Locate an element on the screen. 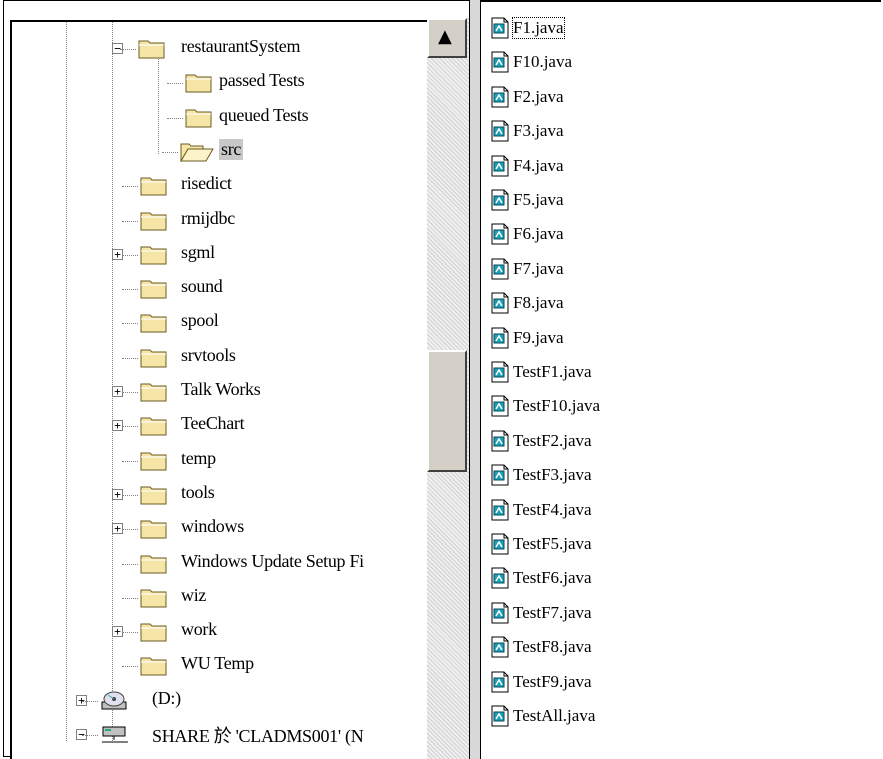  scroll-thumb is located at coordinates (447, 411).